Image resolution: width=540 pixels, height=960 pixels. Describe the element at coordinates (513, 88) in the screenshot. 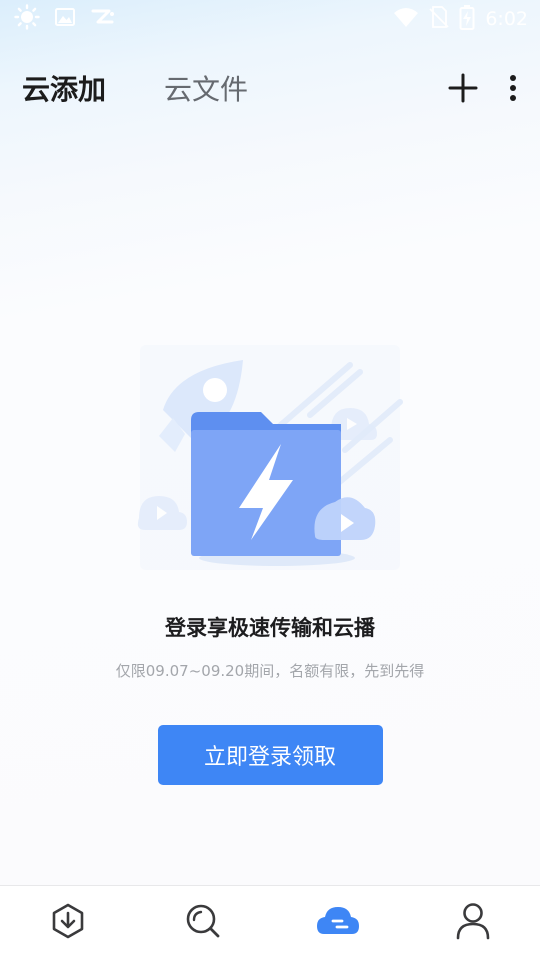

I see `more-icon` at that location.